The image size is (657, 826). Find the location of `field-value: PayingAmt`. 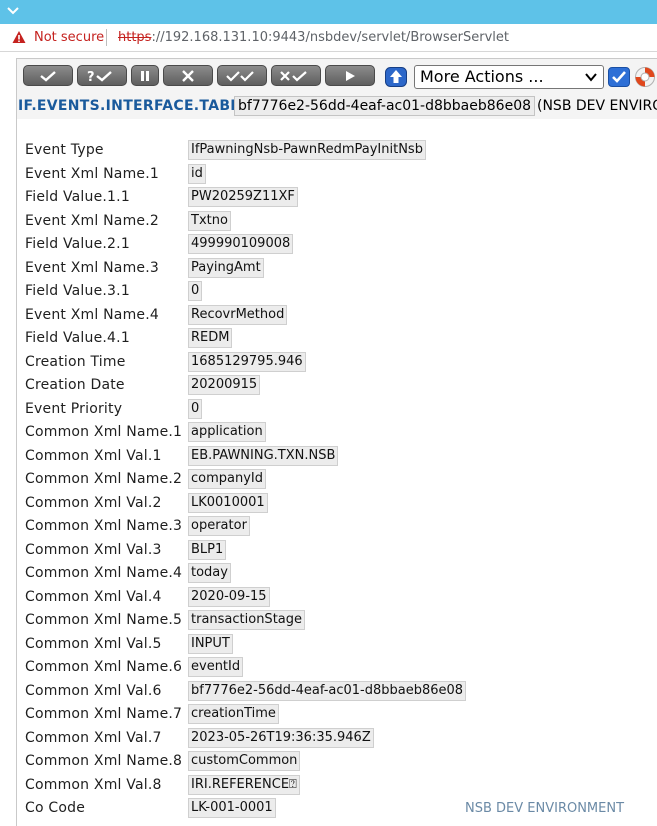

field-value: PayingAmt is located at coordinates (226, 267).